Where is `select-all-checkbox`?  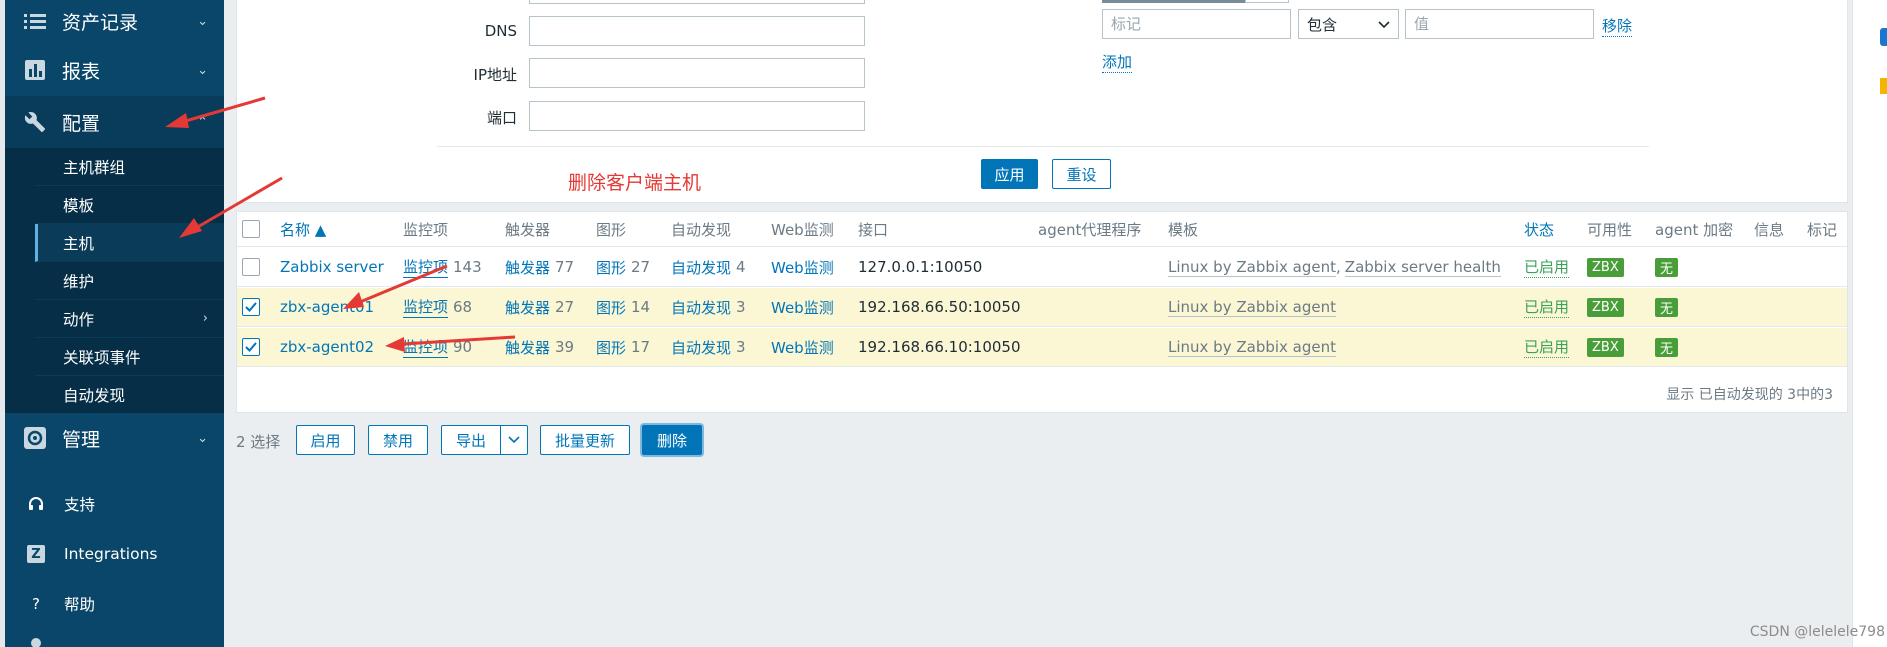
select-all-checkbox is located at coordinates (251, 229).